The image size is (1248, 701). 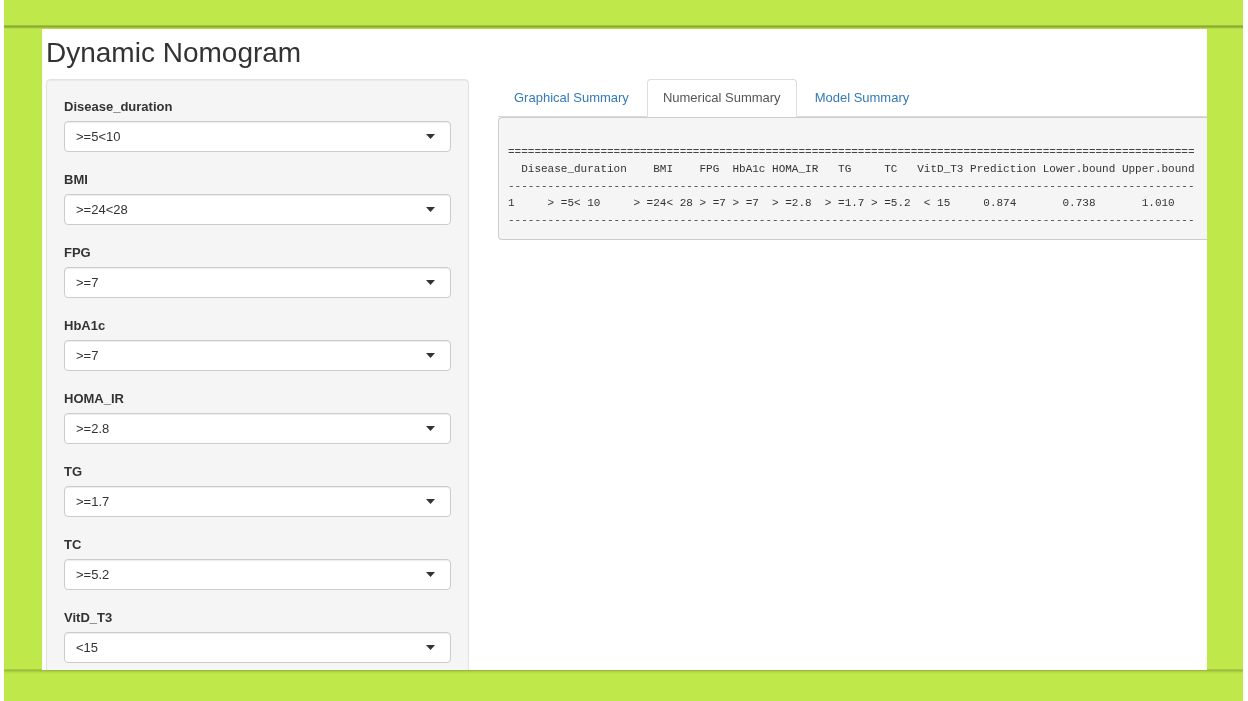 I want to click on dropdown: >=2.8, so click(x=257, y=428).